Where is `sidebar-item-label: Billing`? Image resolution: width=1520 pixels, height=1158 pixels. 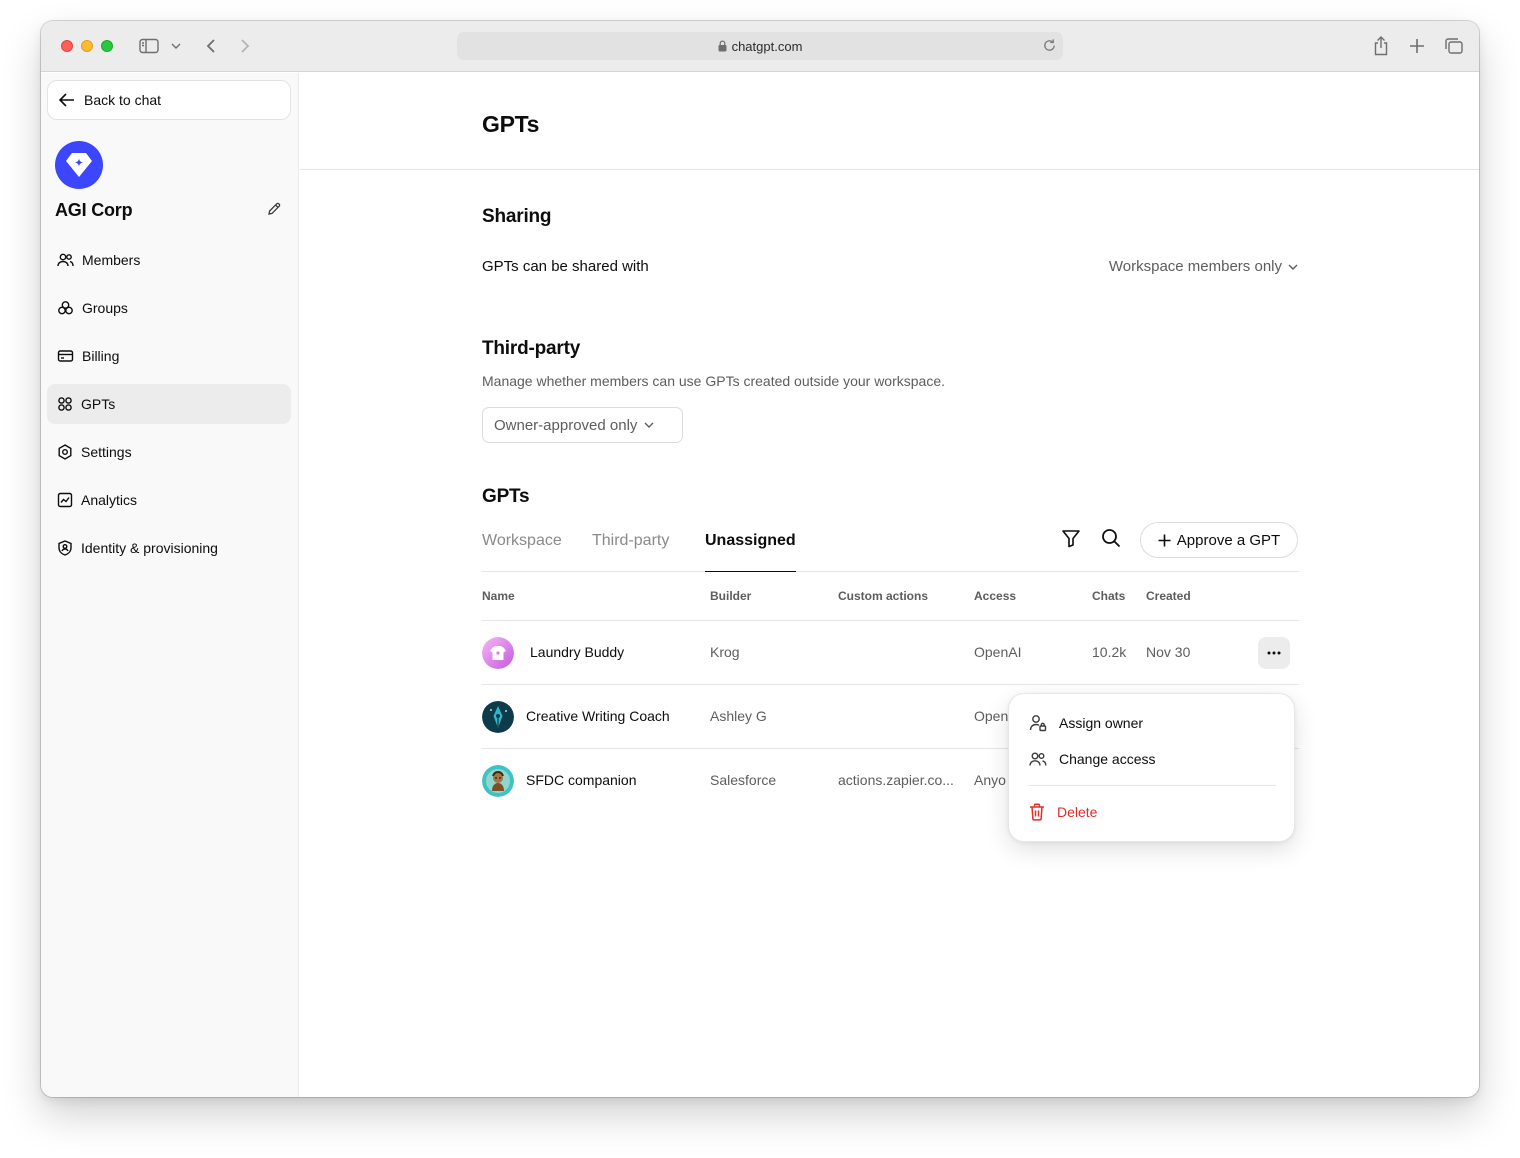
sidebar-item-label: Billing is located at coordinates (101, 356).